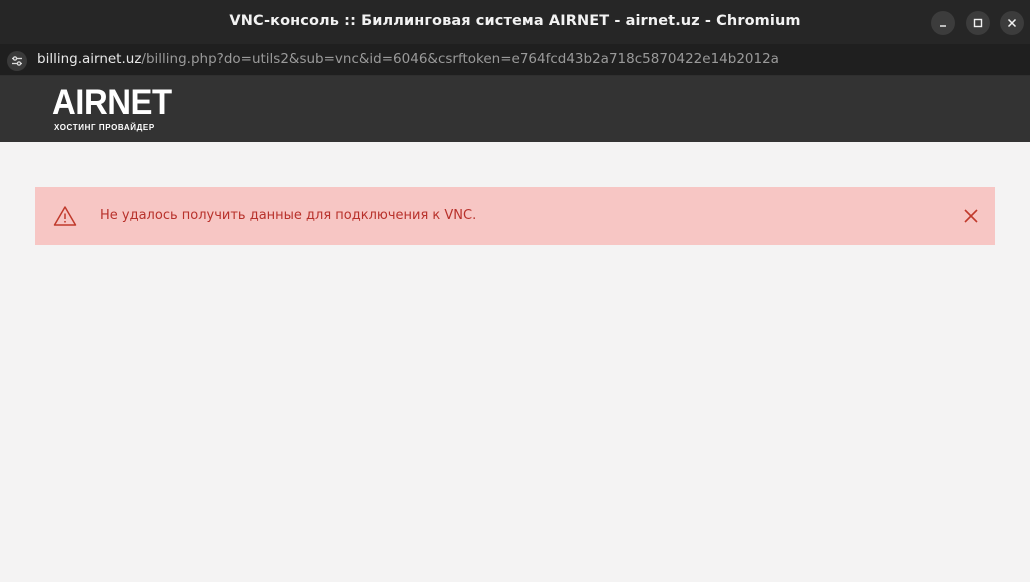 This screenshot has height=582, width=1030. What do you see at coordinates (104, 127) in the screenshot?
I see `logo-tagline: ХОСТИНГ ПРОВАЙДЕР` at bounding box center [104, 127].